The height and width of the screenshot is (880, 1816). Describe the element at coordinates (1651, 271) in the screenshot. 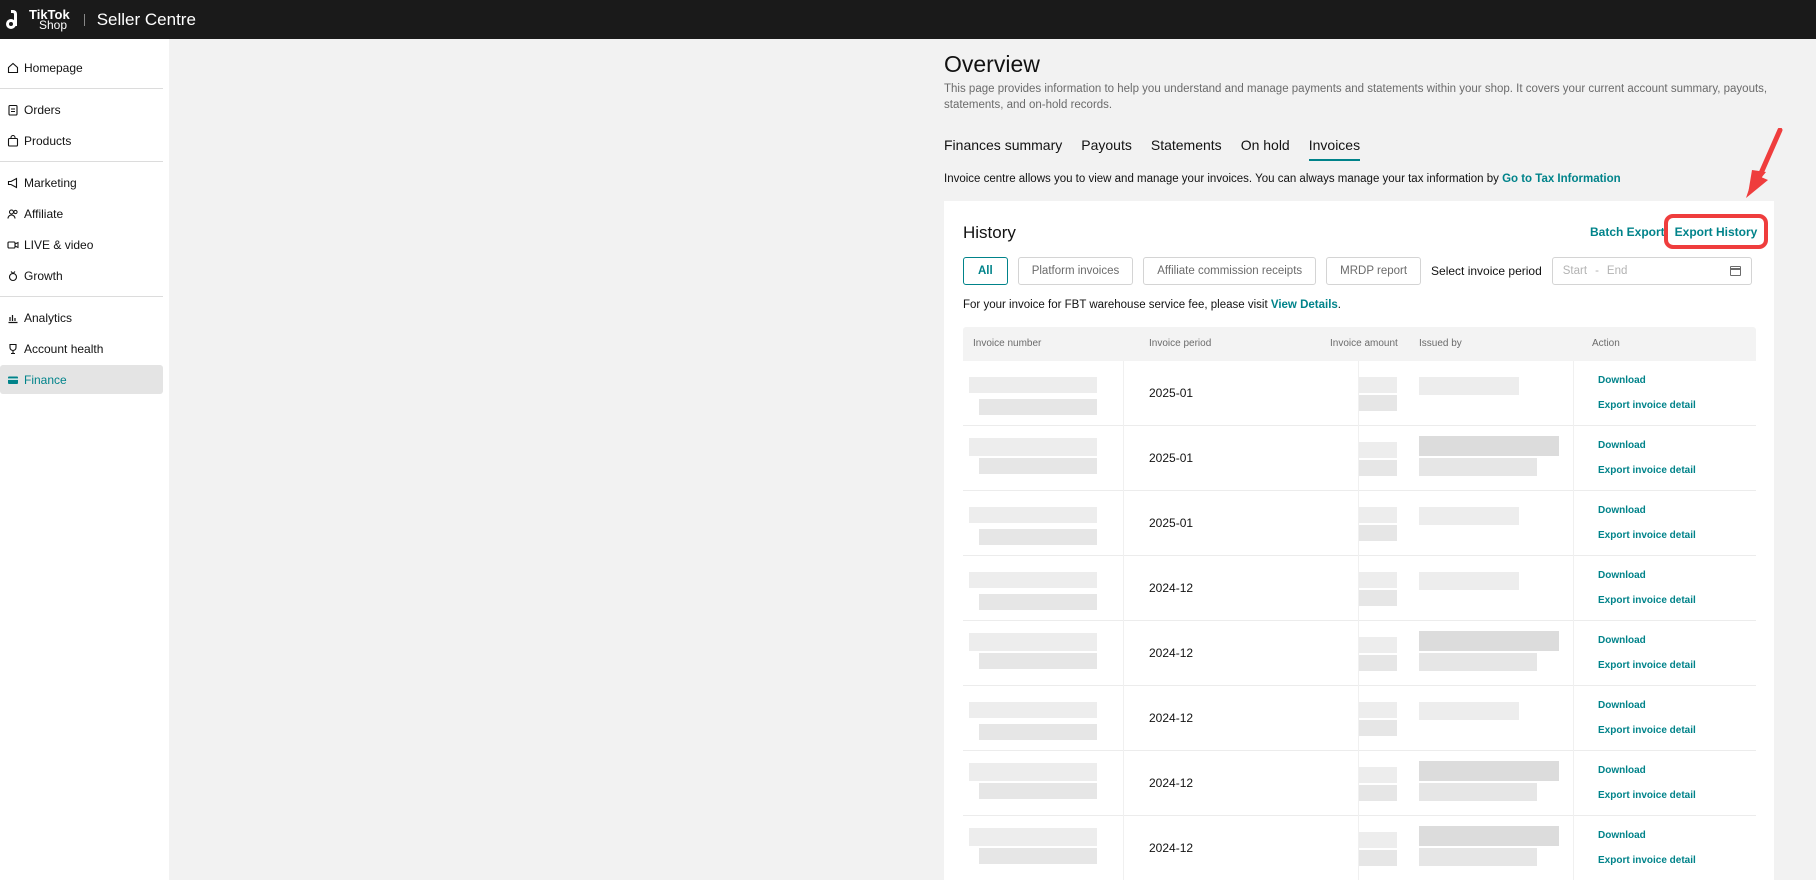

I see `invoice-period-picker: Start - End` at that location.